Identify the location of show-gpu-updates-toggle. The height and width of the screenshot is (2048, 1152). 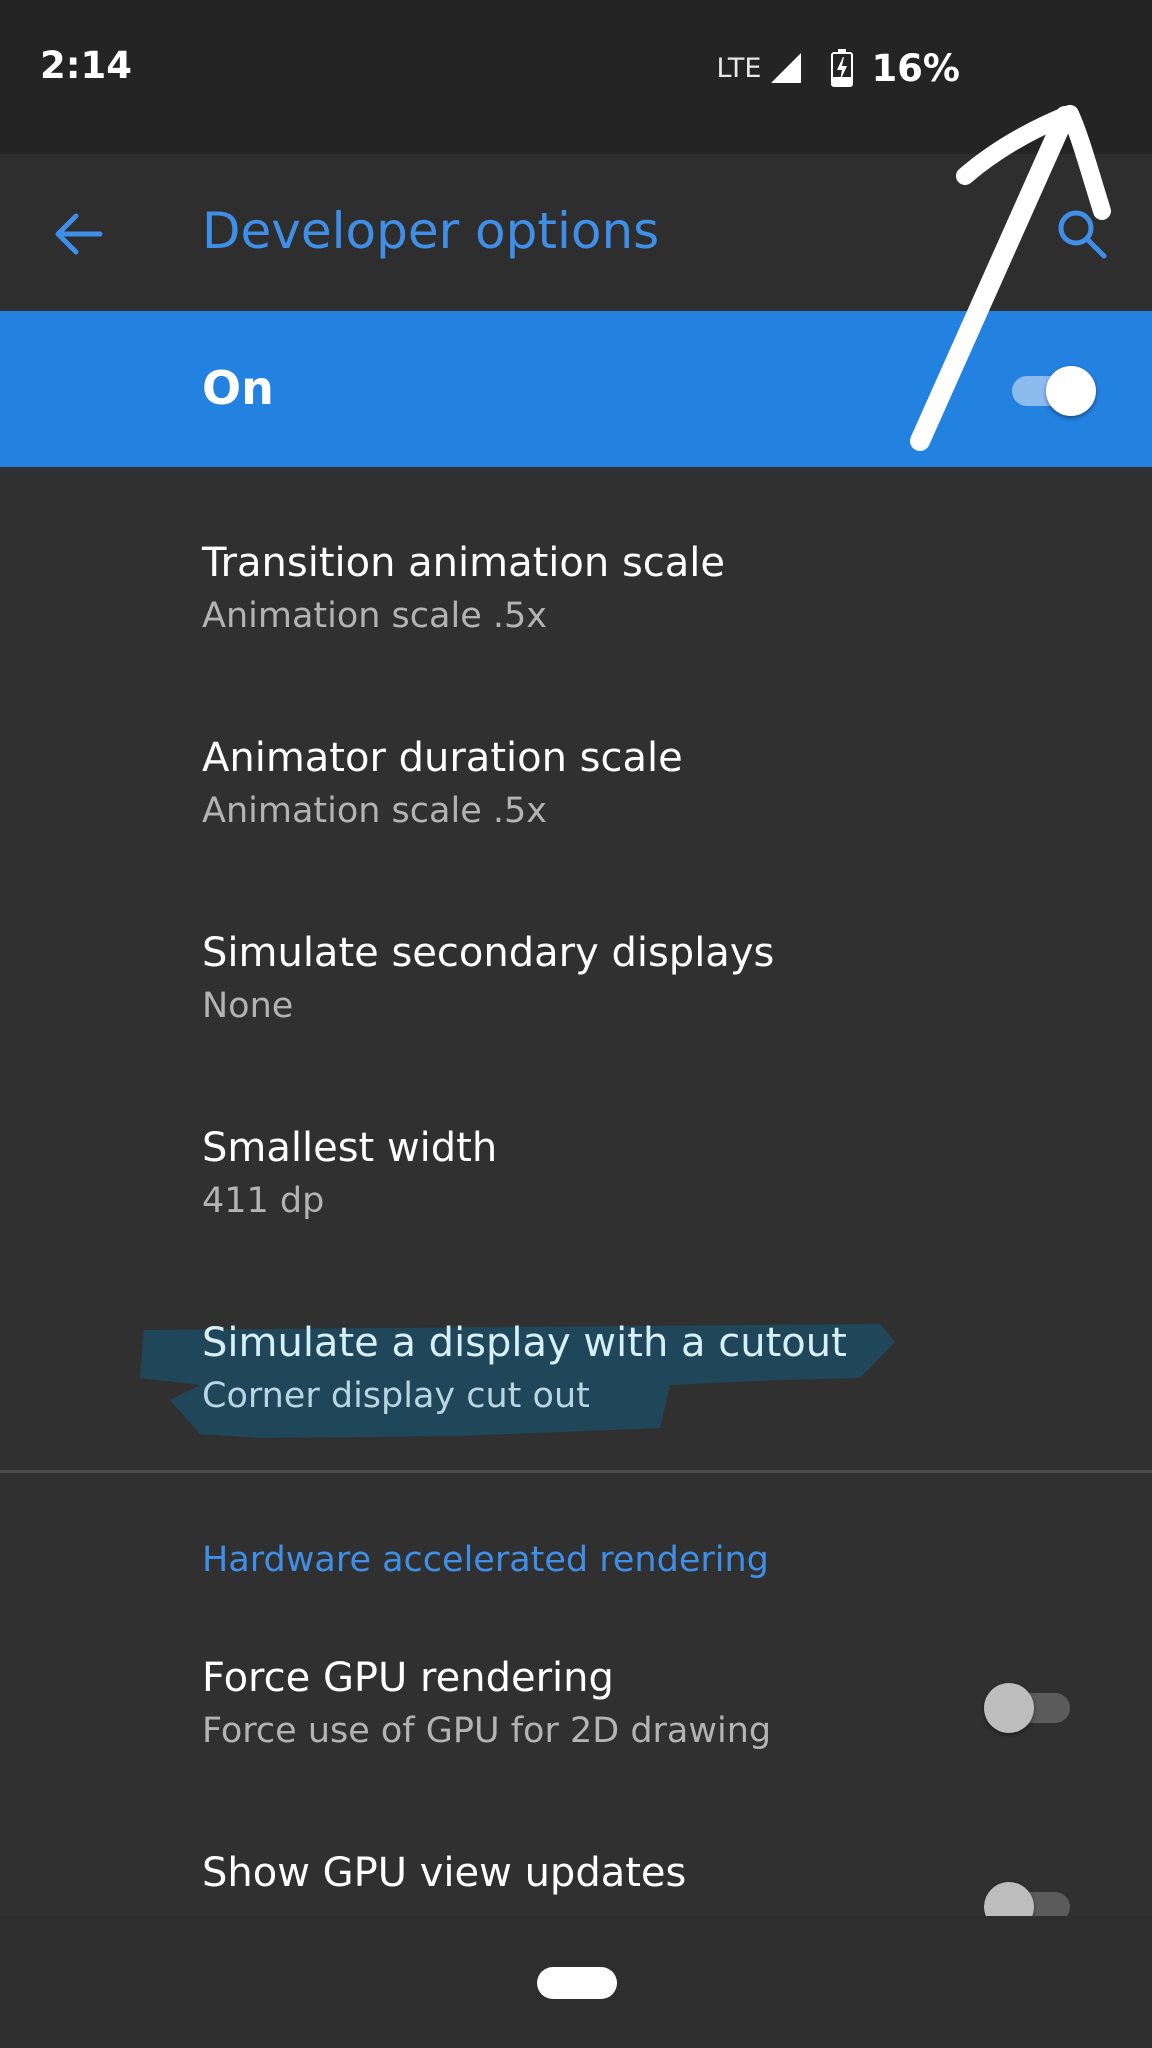
(1030, 1897).